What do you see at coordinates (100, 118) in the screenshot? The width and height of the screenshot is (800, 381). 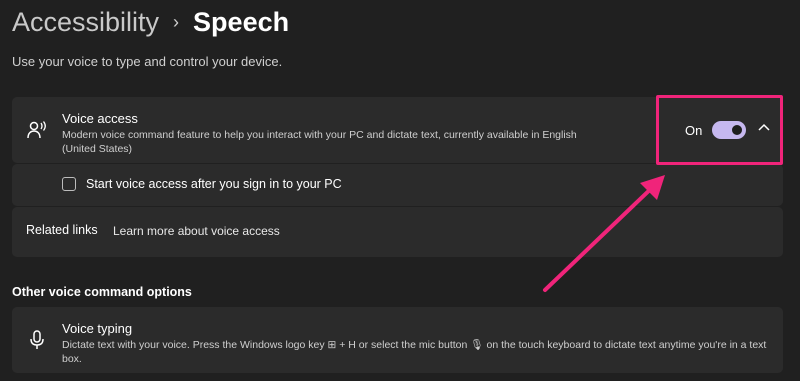 I see `voice-access-title: Voice access` at bounding box center [100, 118].